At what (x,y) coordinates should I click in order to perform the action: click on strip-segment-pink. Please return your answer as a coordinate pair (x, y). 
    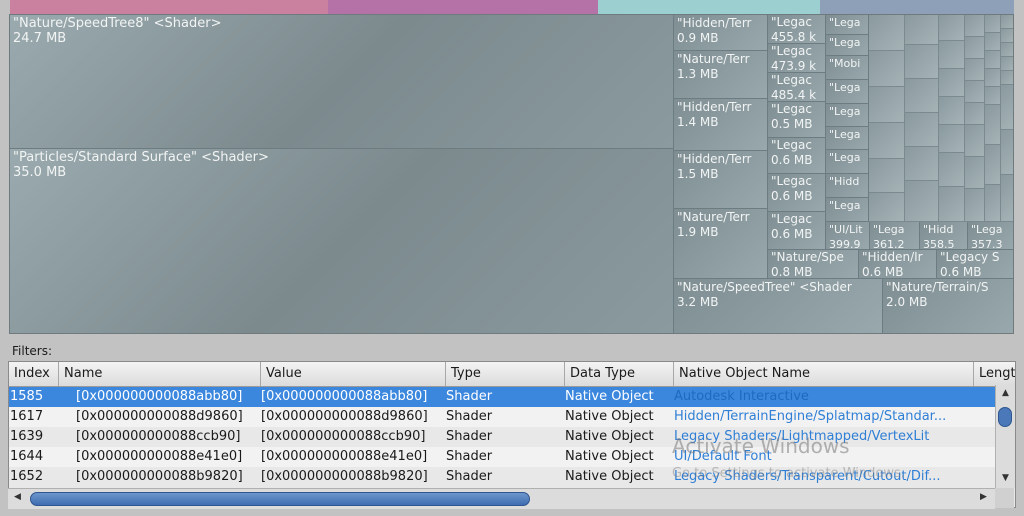
    Looking at the image, I should click on (169, 7).